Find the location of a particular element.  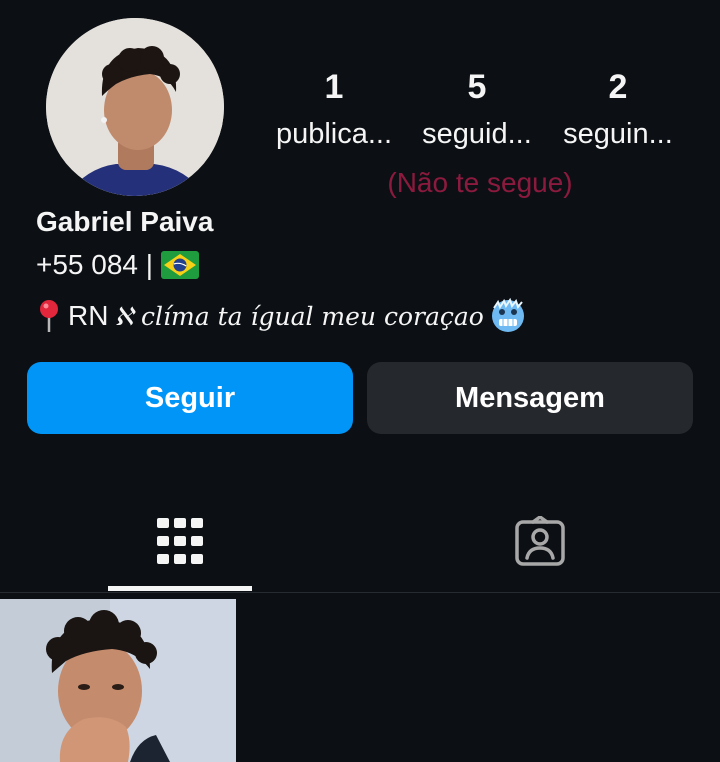

message-button-label: Mensagem is located at coordinates (530, 397).